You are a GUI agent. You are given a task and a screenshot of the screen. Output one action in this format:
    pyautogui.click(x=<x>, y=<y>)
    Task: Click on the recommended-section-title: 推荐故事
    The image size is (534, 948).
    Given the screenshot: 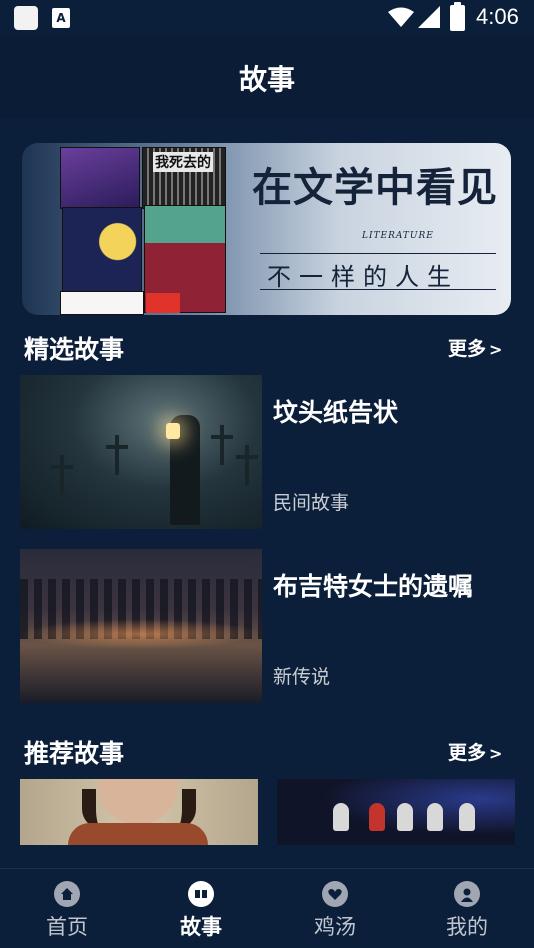 What is the action you would take?
    pyautogui.click(x=74, y=753)
    